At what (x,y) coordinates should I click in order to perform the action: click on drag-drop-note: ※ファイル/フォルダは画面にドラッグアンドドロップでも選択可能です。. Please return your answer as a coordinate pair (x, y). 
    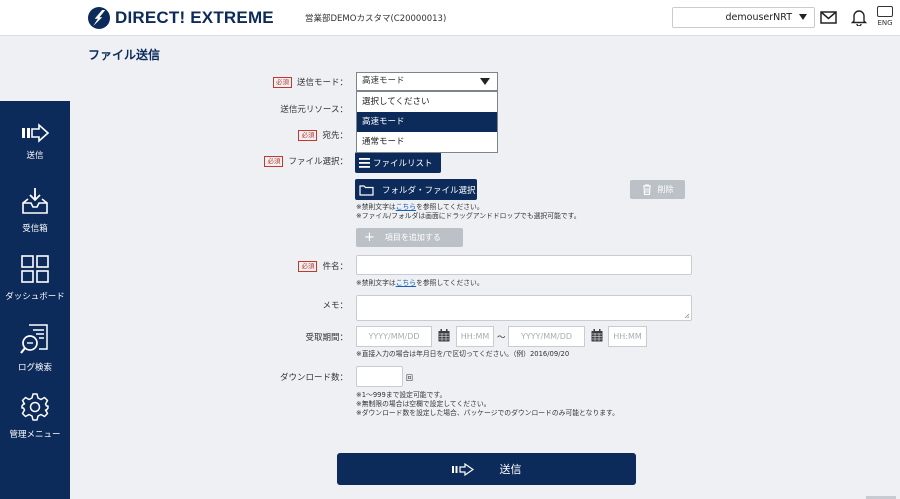
    Looking at the image, I should click on (468, 216).